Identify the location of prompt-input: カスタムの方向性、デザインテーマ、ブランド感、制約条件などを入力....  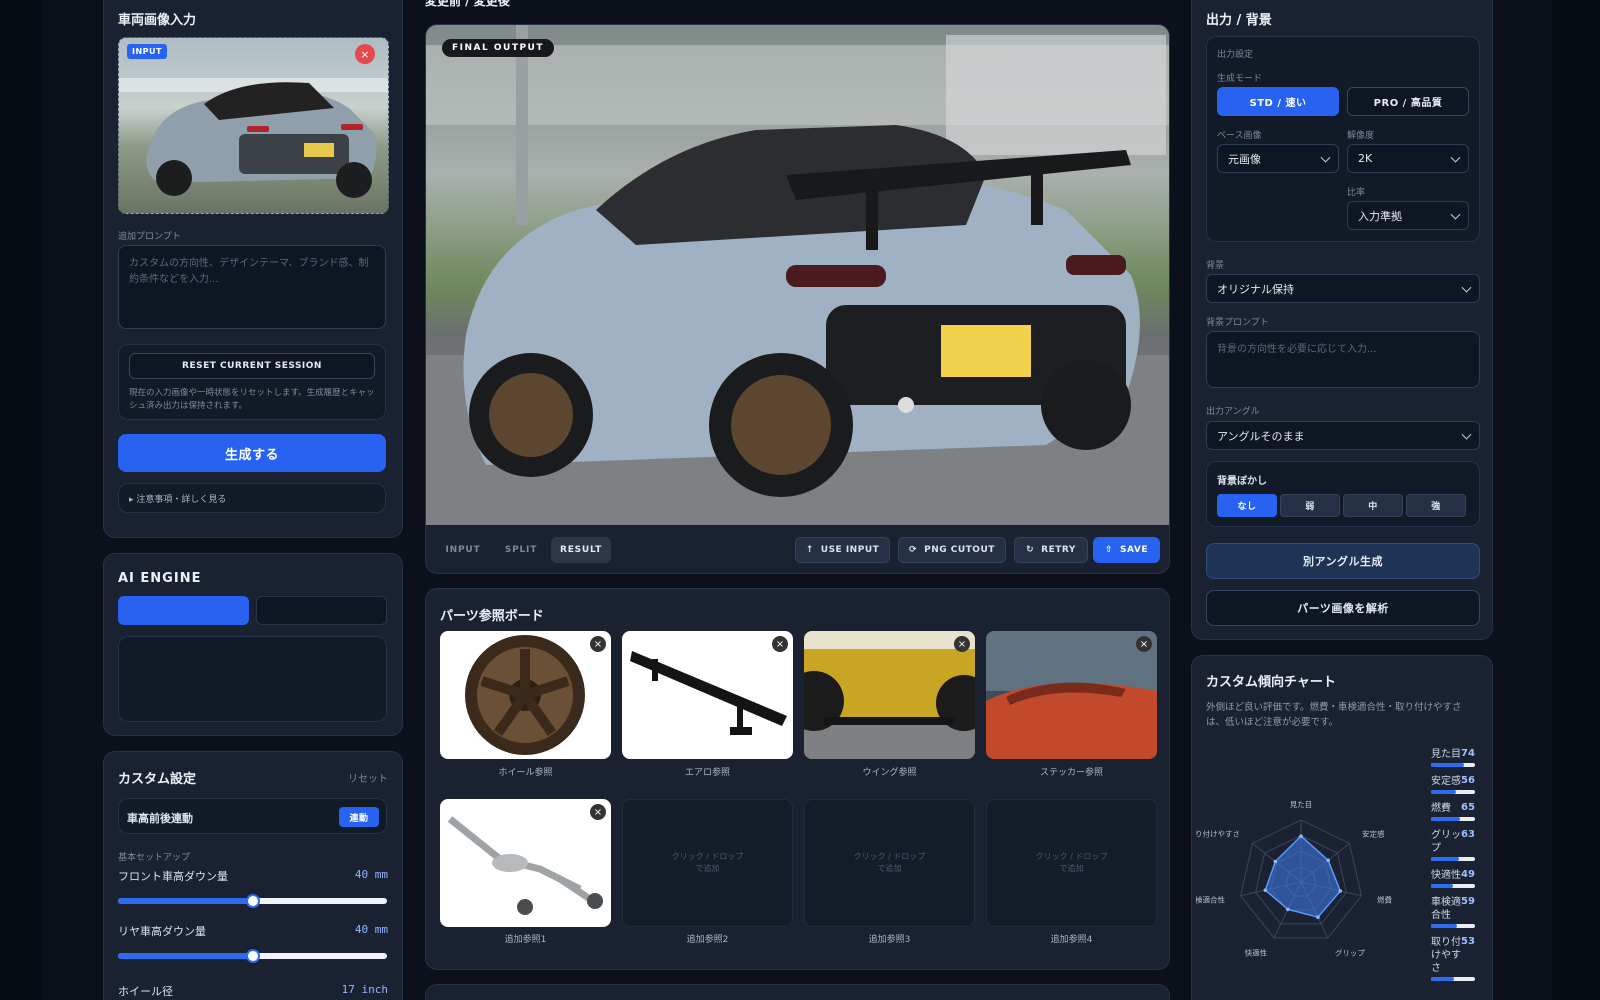
(252, 287).